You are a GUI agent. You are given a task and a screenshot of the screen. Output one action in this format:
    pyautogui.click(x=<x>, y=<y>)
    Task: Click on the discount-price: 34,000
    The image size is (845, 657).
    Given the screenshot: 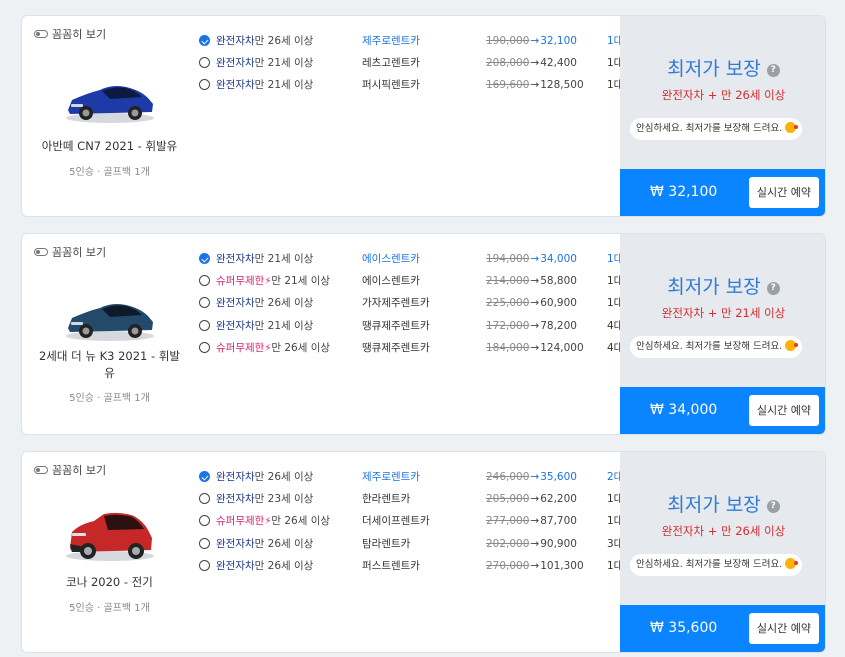 What is the action you would take?
    pyautogui.click(x=558, y=259)
    